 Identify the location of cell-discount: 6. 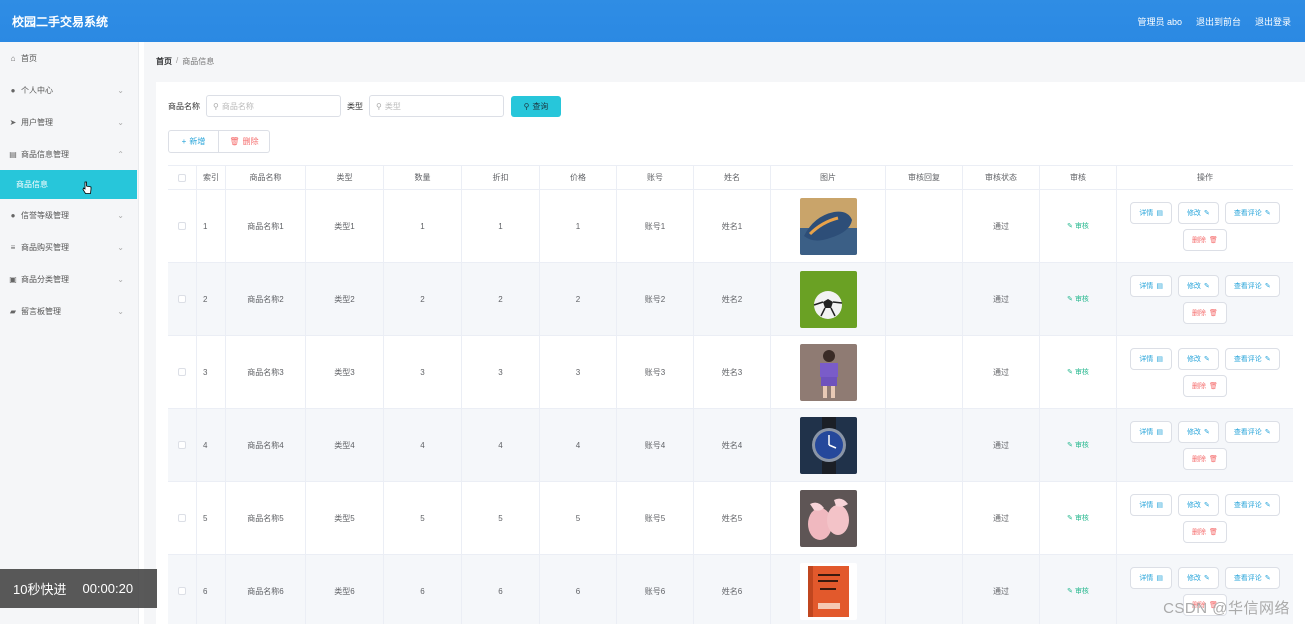
(501, 589).